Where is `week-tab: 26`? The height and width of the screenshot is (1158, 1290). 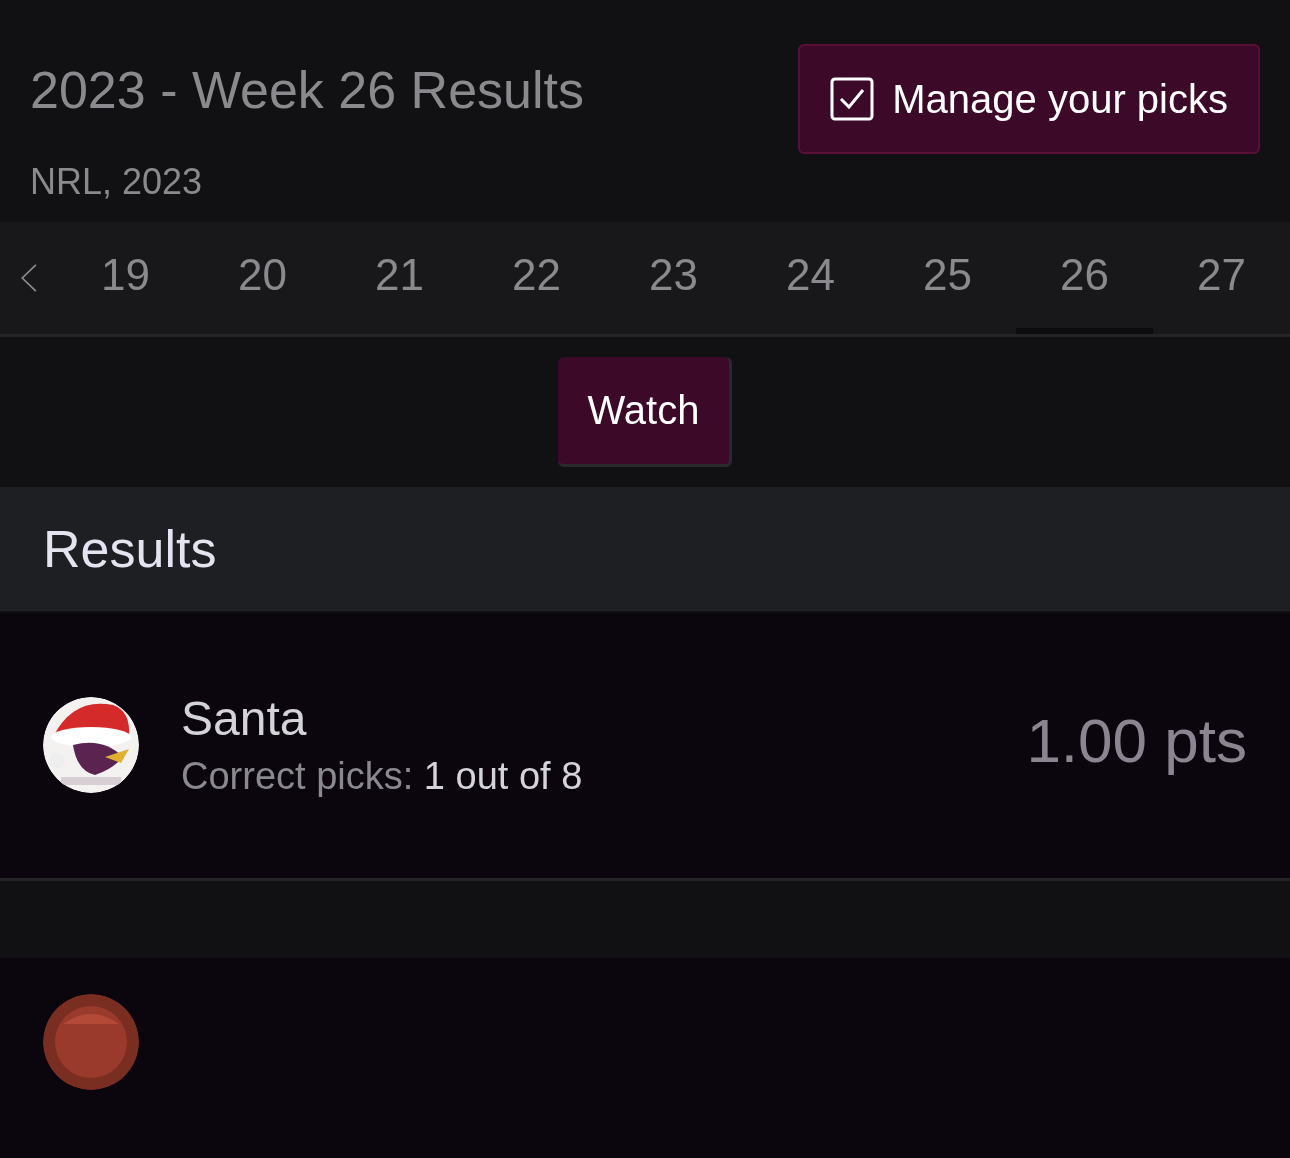 week-tab: 26 is located at coordinates (1084, 278).